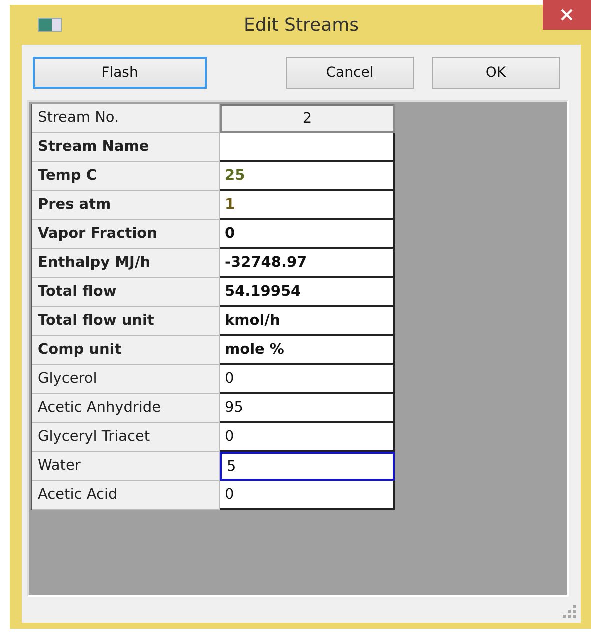  What do you see at coordinates (126, 408) in the screenshot?
I see `row-label: Acetic Anhydride` at bounding box center [126, 408].